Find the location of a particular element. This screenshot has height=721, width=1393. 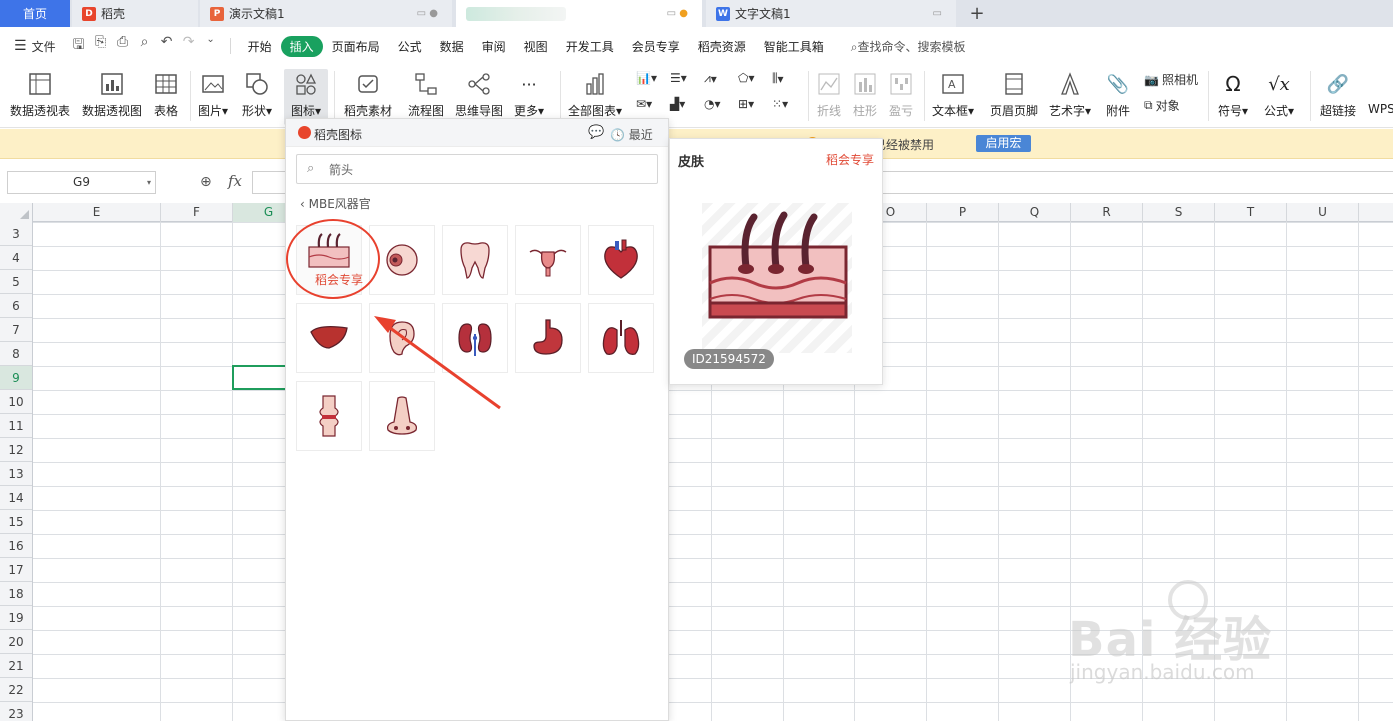

column-header: R is located at coordinates (1107, 212).